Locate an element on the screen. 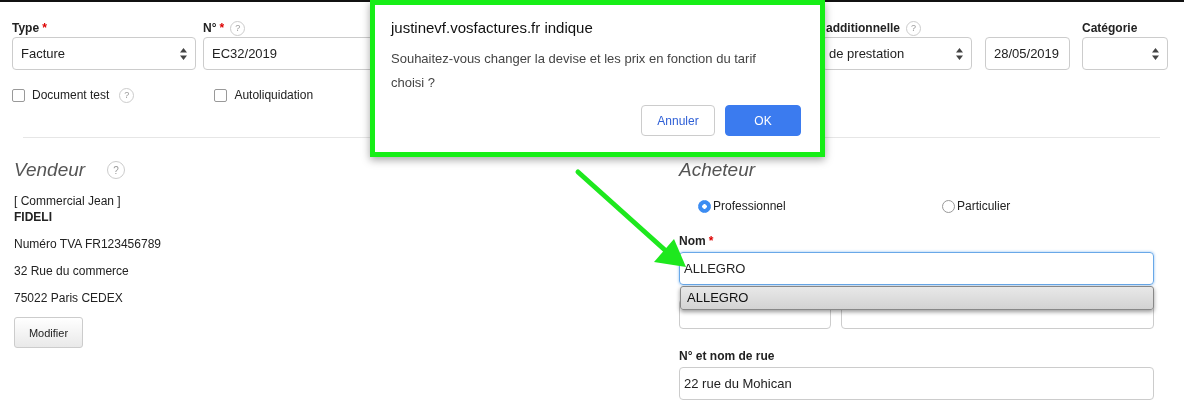 The image size is (1184, 405). radio-label: Particulier is located at coordinates (984, 206).